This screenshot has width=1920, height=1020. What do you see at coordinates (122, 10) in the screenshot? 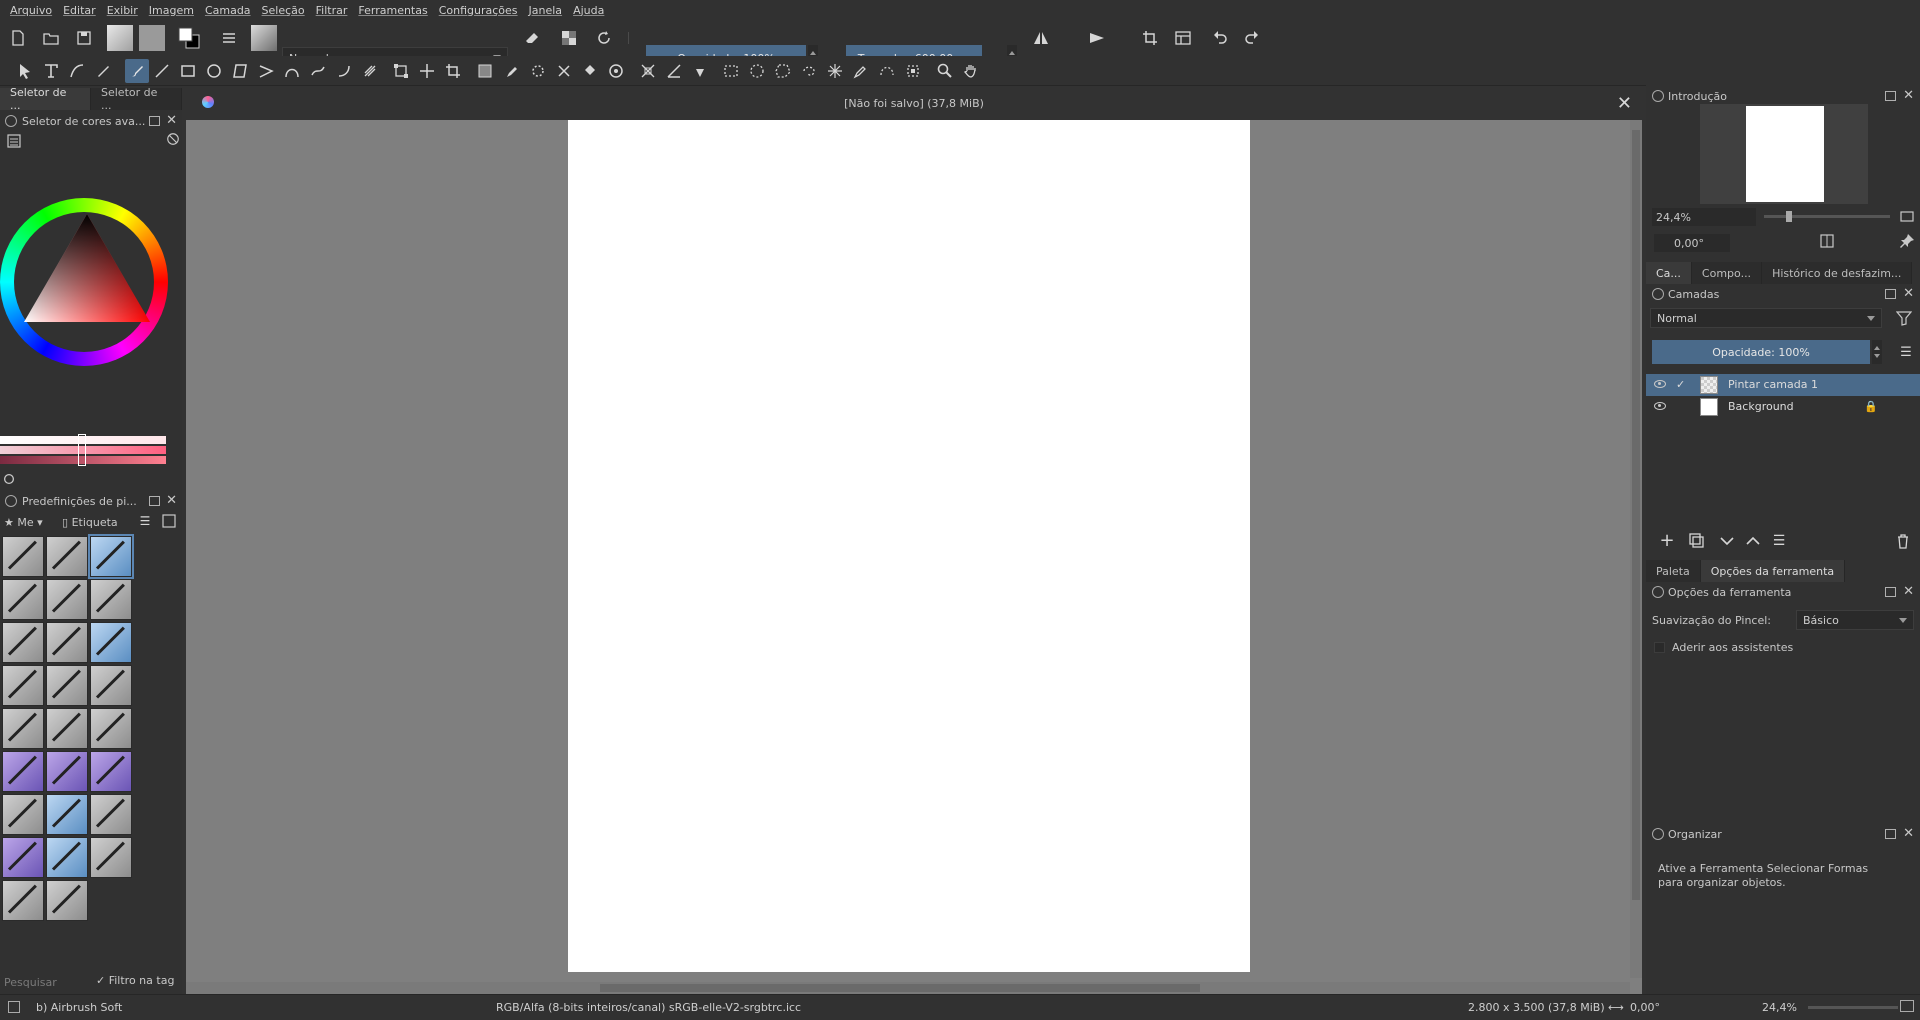
I see `menu-exibir: Exibir` at bounding box center [122, 10].